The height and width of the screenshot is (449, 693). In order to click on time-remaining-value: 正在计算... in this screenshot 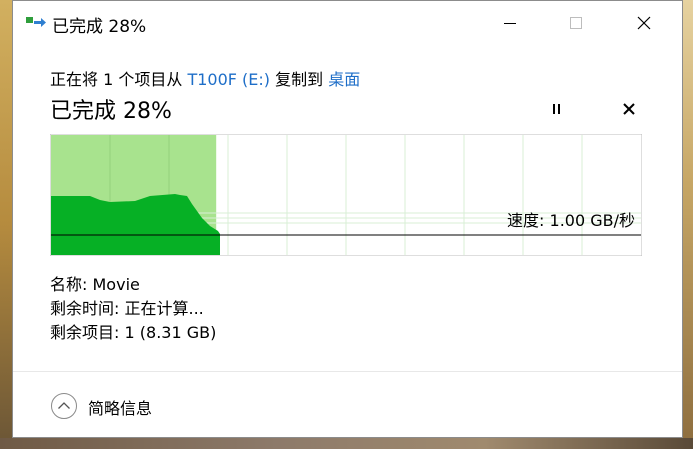, I will do `click(164, 308)`.